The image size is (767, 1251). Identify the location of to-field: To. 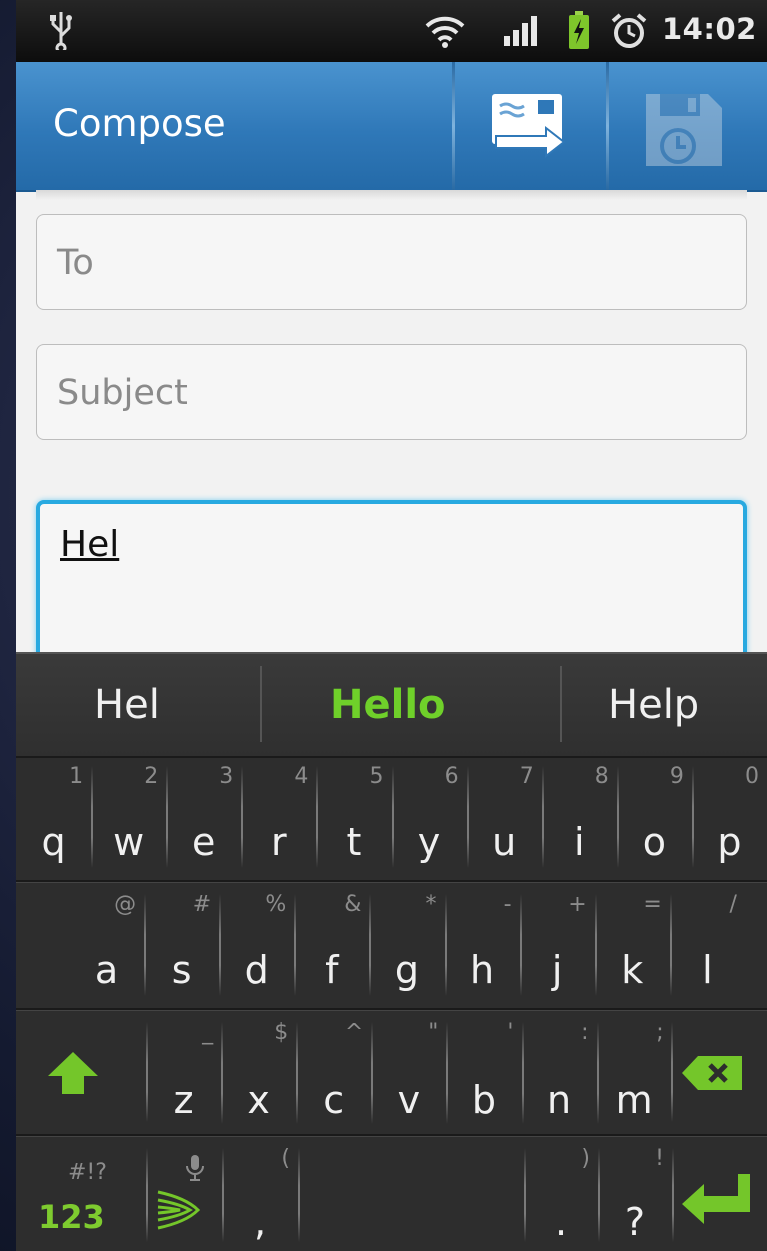
(391, 262).